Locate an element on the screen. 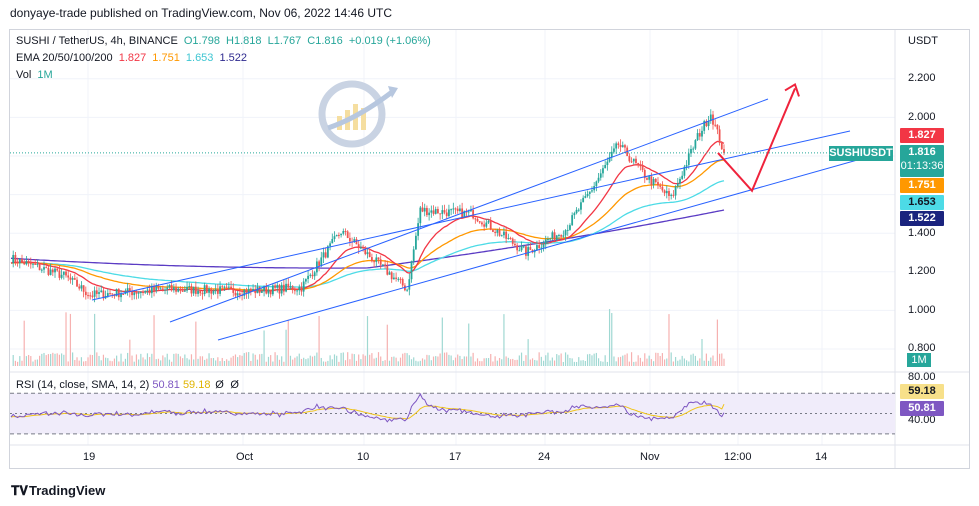 This screenshot has width=979, height=506. rsi-tick: 80.00 is located at coordinates (922, 377).